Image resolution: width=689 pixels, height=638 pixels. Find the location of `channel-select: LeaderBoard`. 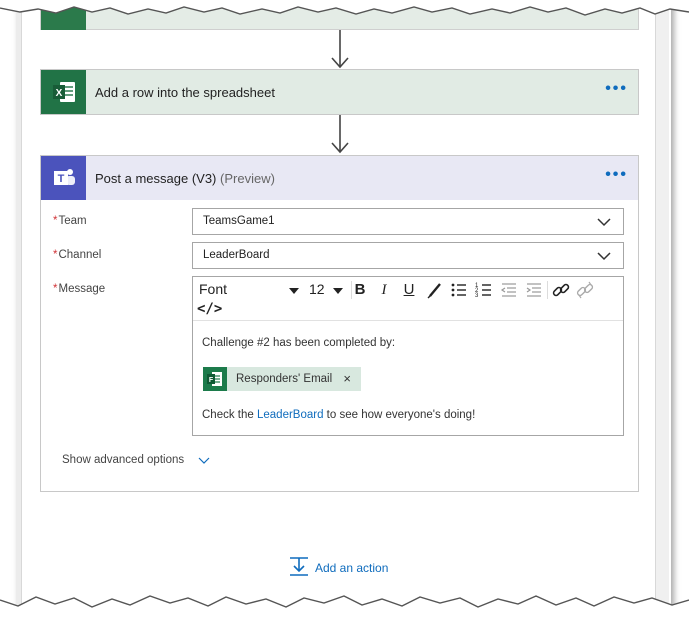

channel-select: LeaderBoard is located at coordinates (408, 255).